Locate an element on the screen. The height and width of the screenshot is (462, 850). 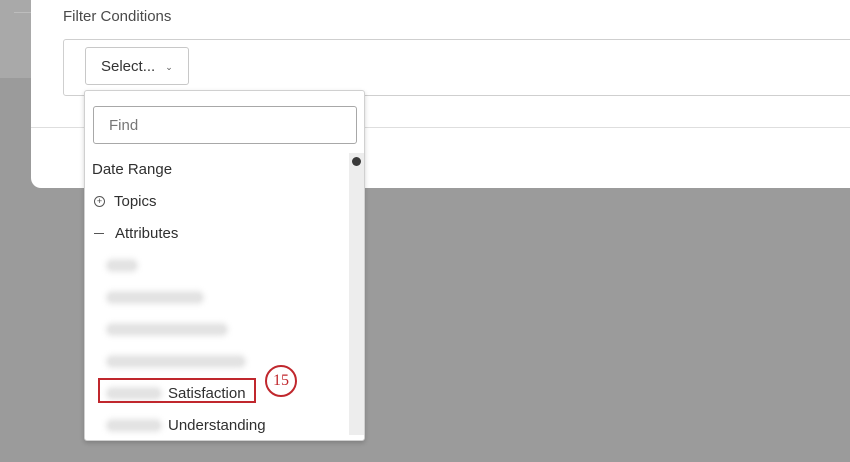
attribute-item-satisfaction: Satisfaction is located at coordinates (177, 393).